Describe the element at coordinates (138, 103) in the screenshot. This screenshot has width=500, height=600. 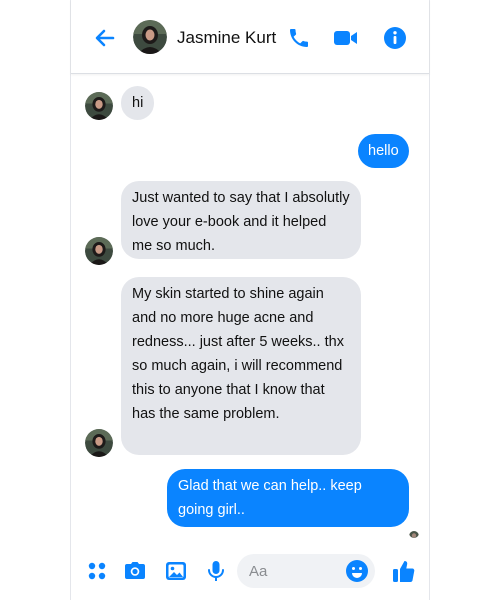
I see `message-bubble-incoming: hi` at that location.